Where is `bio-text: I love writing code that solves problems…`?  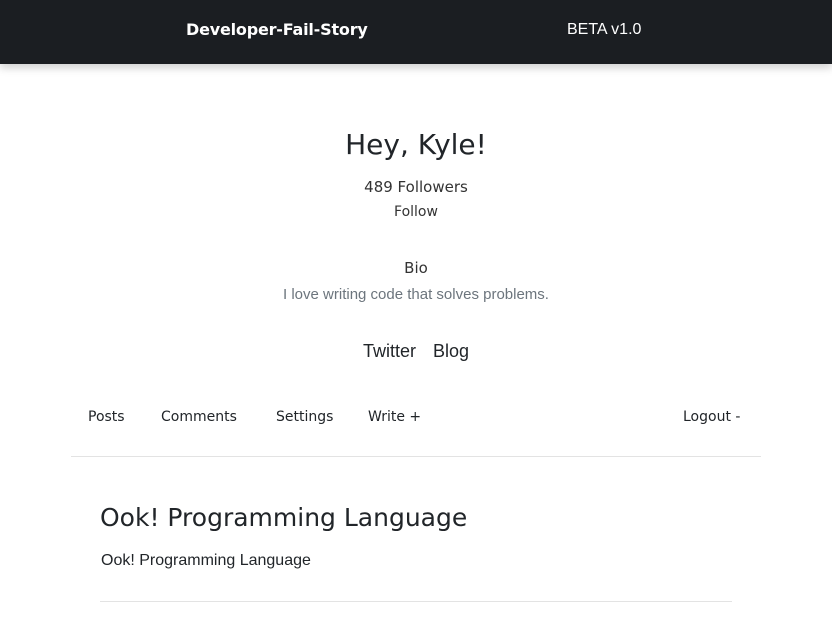 bio-text: I love writing code that solves problems… is located at coordinates (416, 294).